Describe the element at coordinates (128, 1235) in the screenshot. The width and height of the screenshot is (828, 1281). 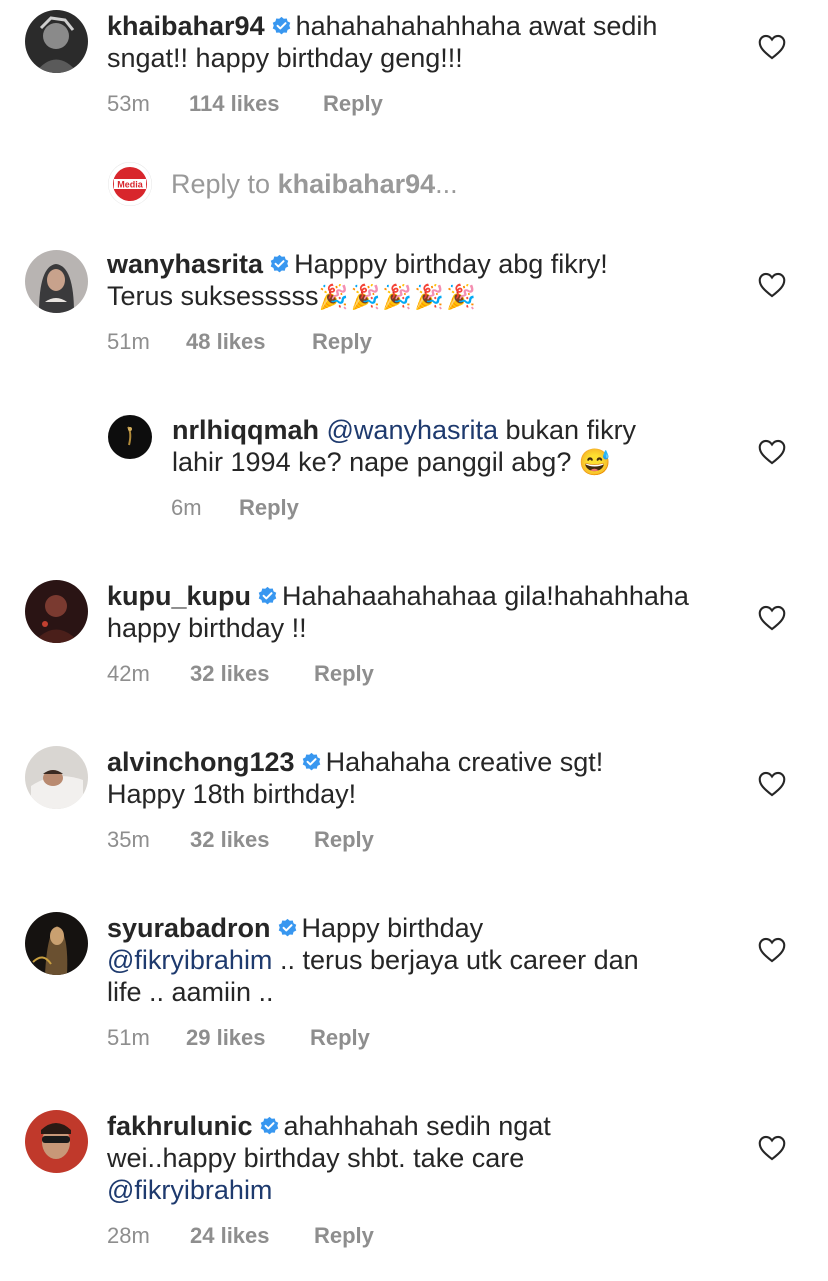
I see `comment-time: 28m` at that location.